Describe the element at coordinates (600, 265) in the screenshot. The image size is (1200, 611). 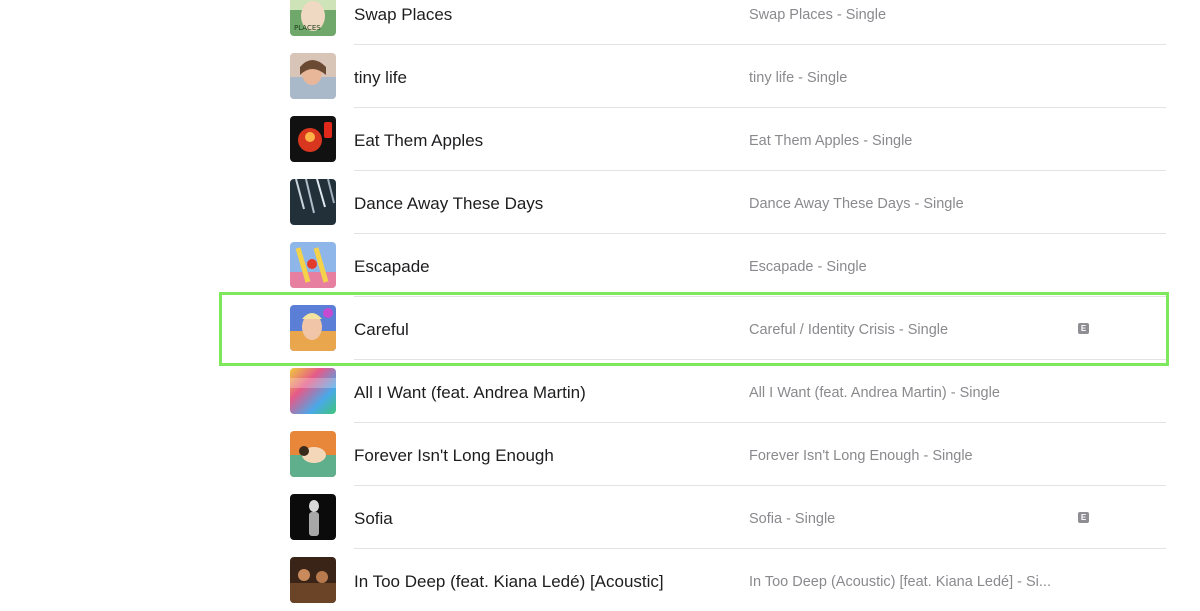
I see `track-row: Escapade Escapade - Single` at that location.